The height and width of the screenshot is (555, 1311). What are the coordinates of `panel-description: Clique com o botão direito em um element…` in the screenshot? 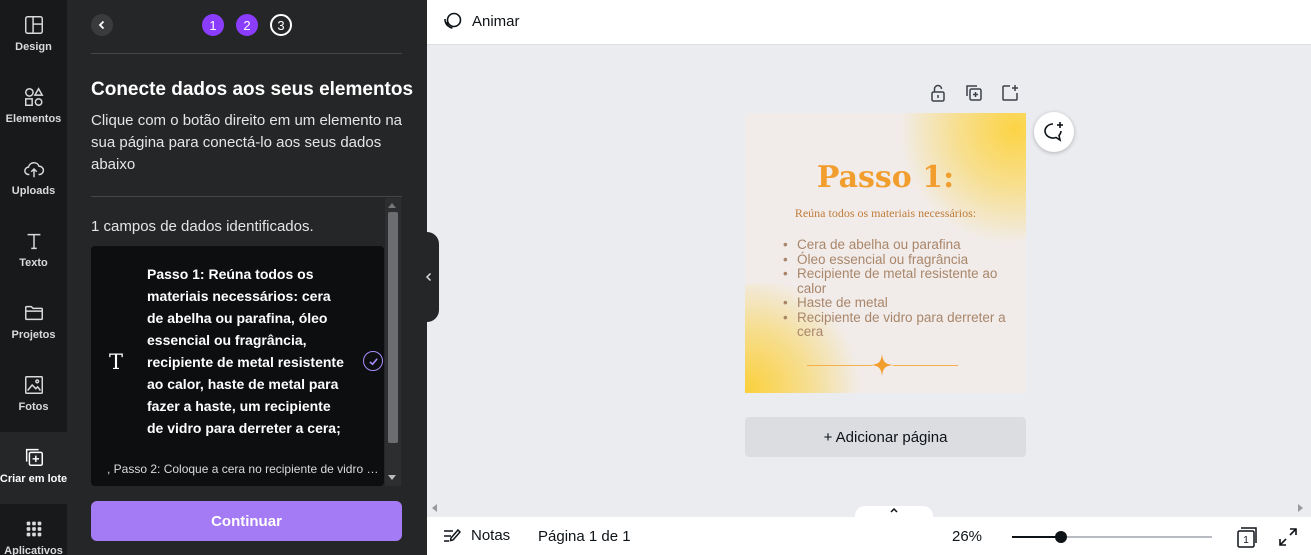 It's located at (247, 142).